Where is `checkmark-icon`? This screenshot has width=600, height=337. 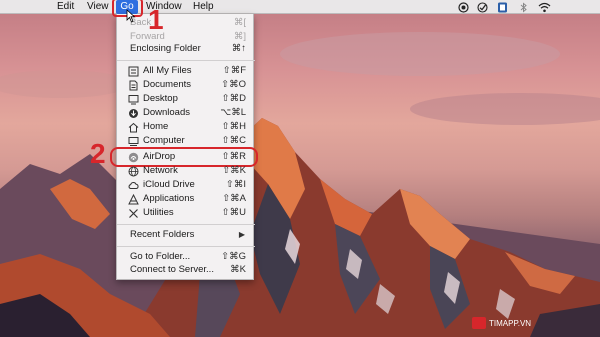
checkmark-icon is located at coordinates (482, 7).